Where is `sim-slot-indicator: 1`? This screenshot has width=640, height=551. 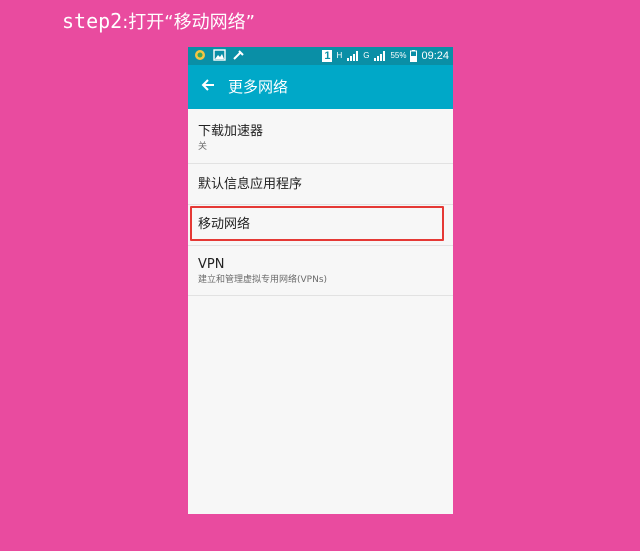 sim-slot-indicator: 1 is located at coordinates (327, 56).